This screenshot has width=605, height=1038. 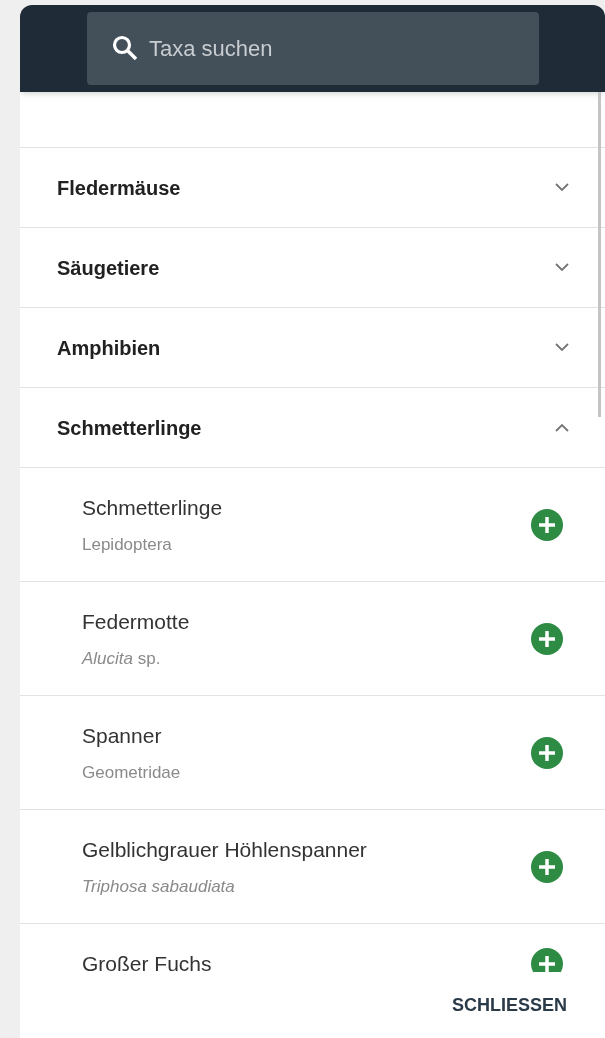 What do you see at coordinates (147, 961) in the screenshot?
I see `taxon-name: Großer Fuchs` at bounding box center [147, 961].